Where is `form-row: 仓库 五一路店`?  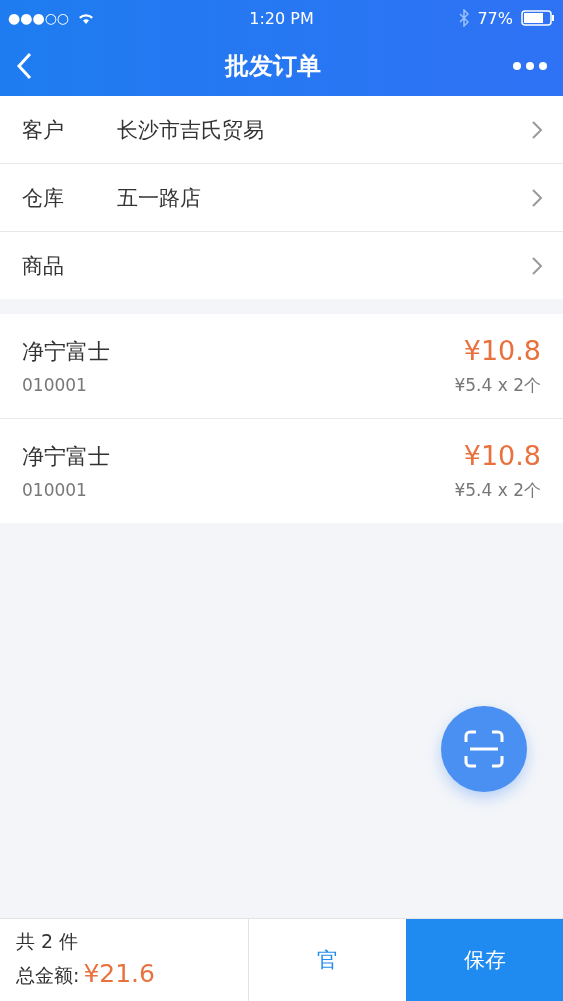
form-row: 仓库 五一路店 is located at coordinates (281, 198).